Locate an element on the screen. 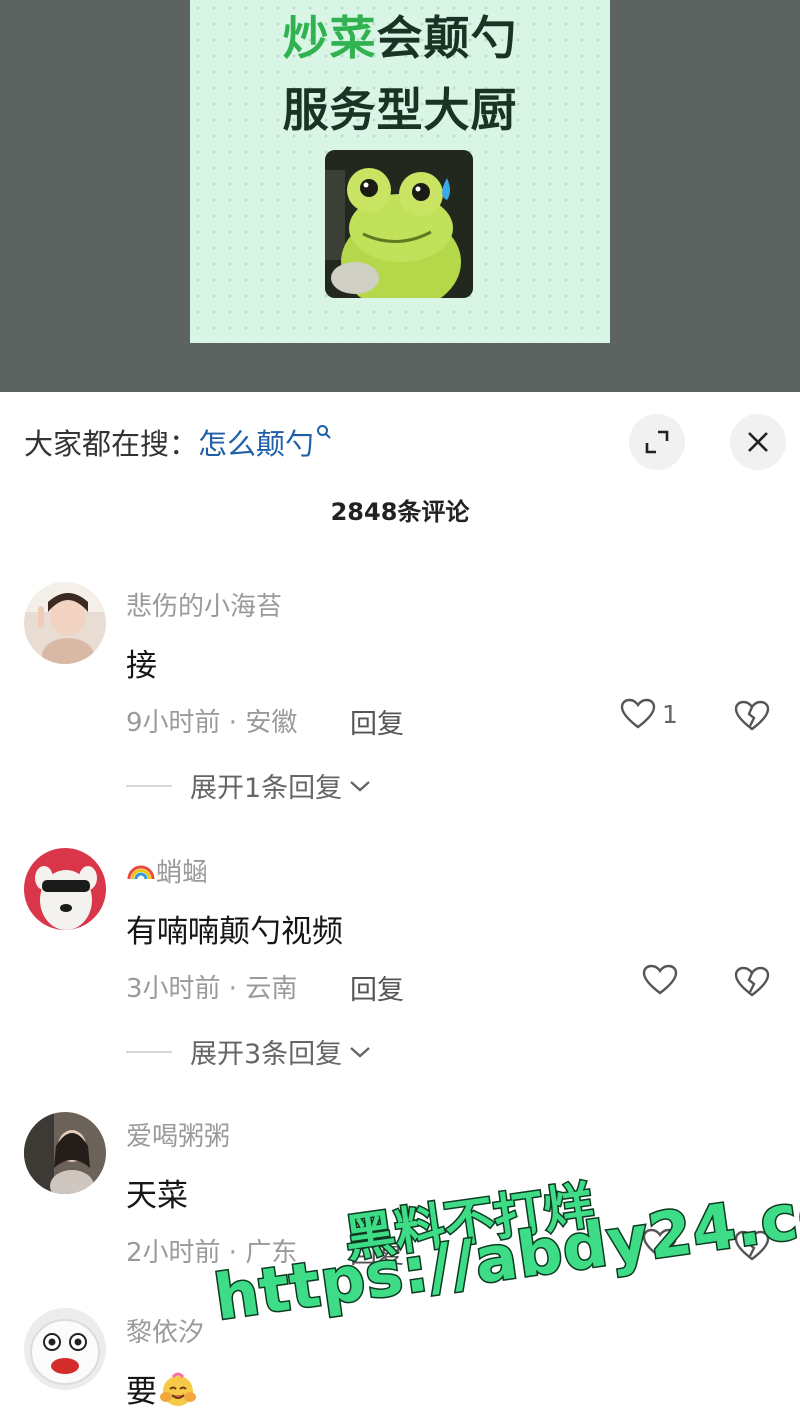 The height and width of the screenshot is (1422, 800). expand-replies-label: 展开3条回复 is located at coordinates (266, 1054).